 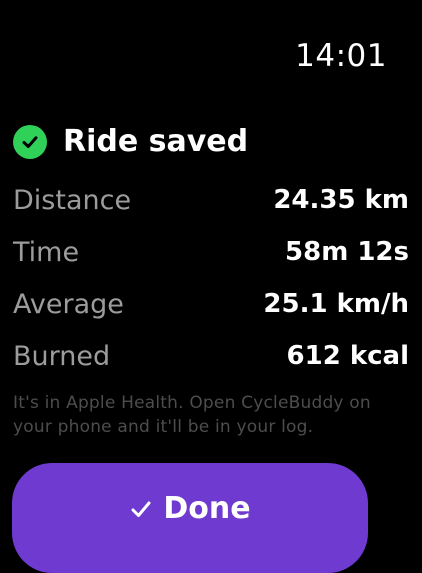 I want to click on stat-row-distance: Distance 24.35 km, so click(x=211, y=200).